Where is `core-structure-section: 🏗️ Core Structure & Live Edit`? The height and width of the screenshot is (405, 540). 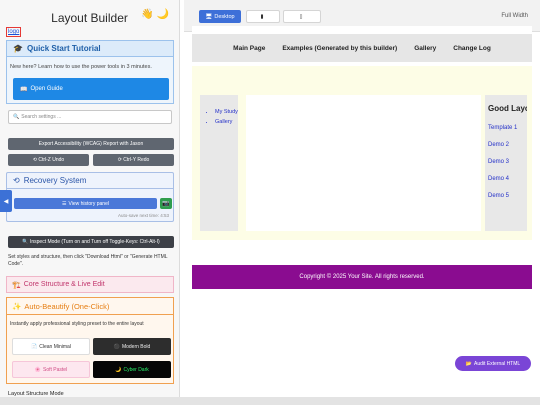
core-structure-section: 🏗️ Core Structure & Live Edit is located at coordinates (90, 284).